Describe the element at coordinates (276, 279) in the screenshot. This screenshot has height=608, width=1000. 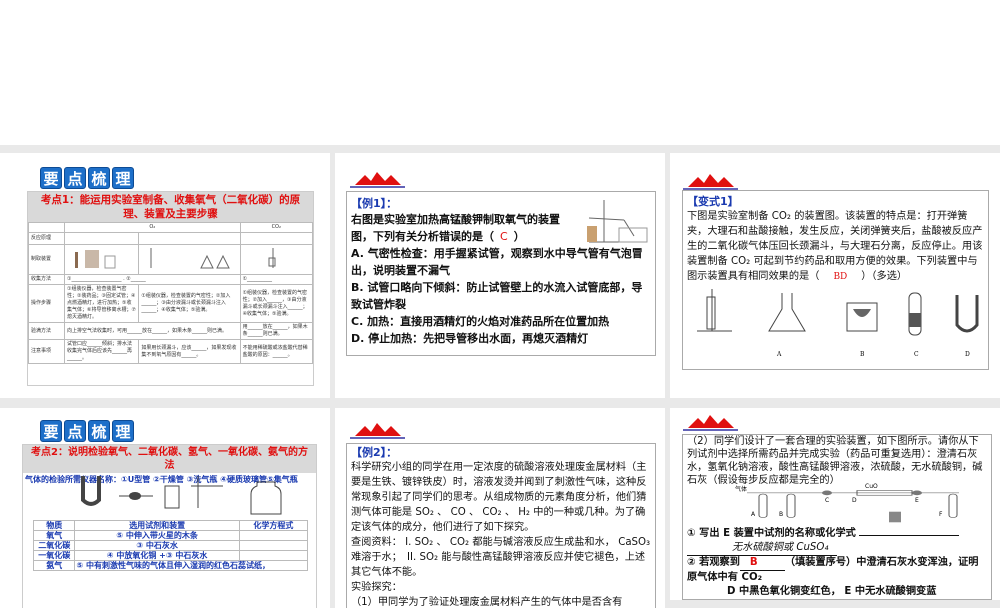
I see `cell: ①__________` at that location.